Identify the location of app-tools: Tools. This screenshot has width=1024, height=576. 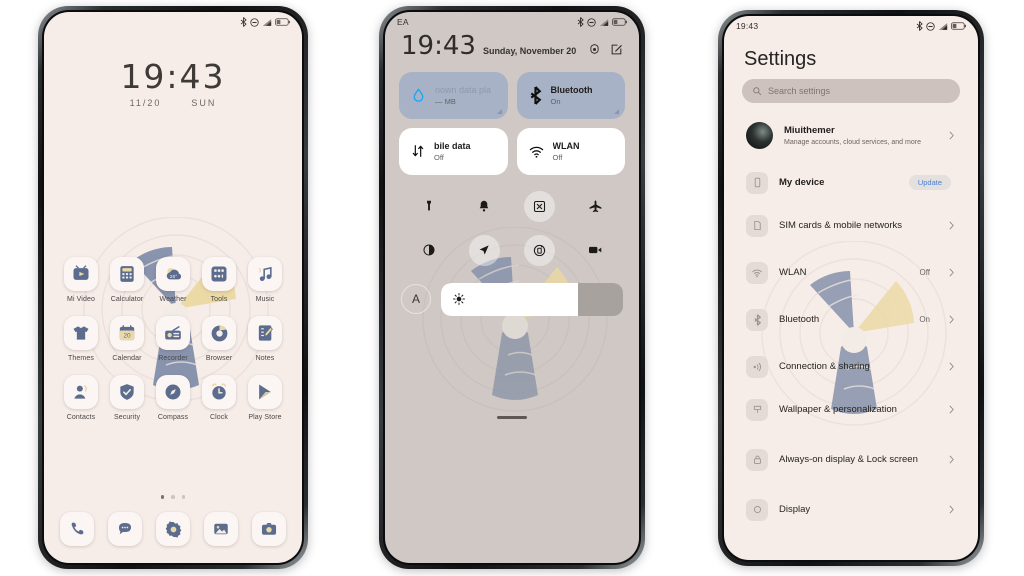
(219, 280).